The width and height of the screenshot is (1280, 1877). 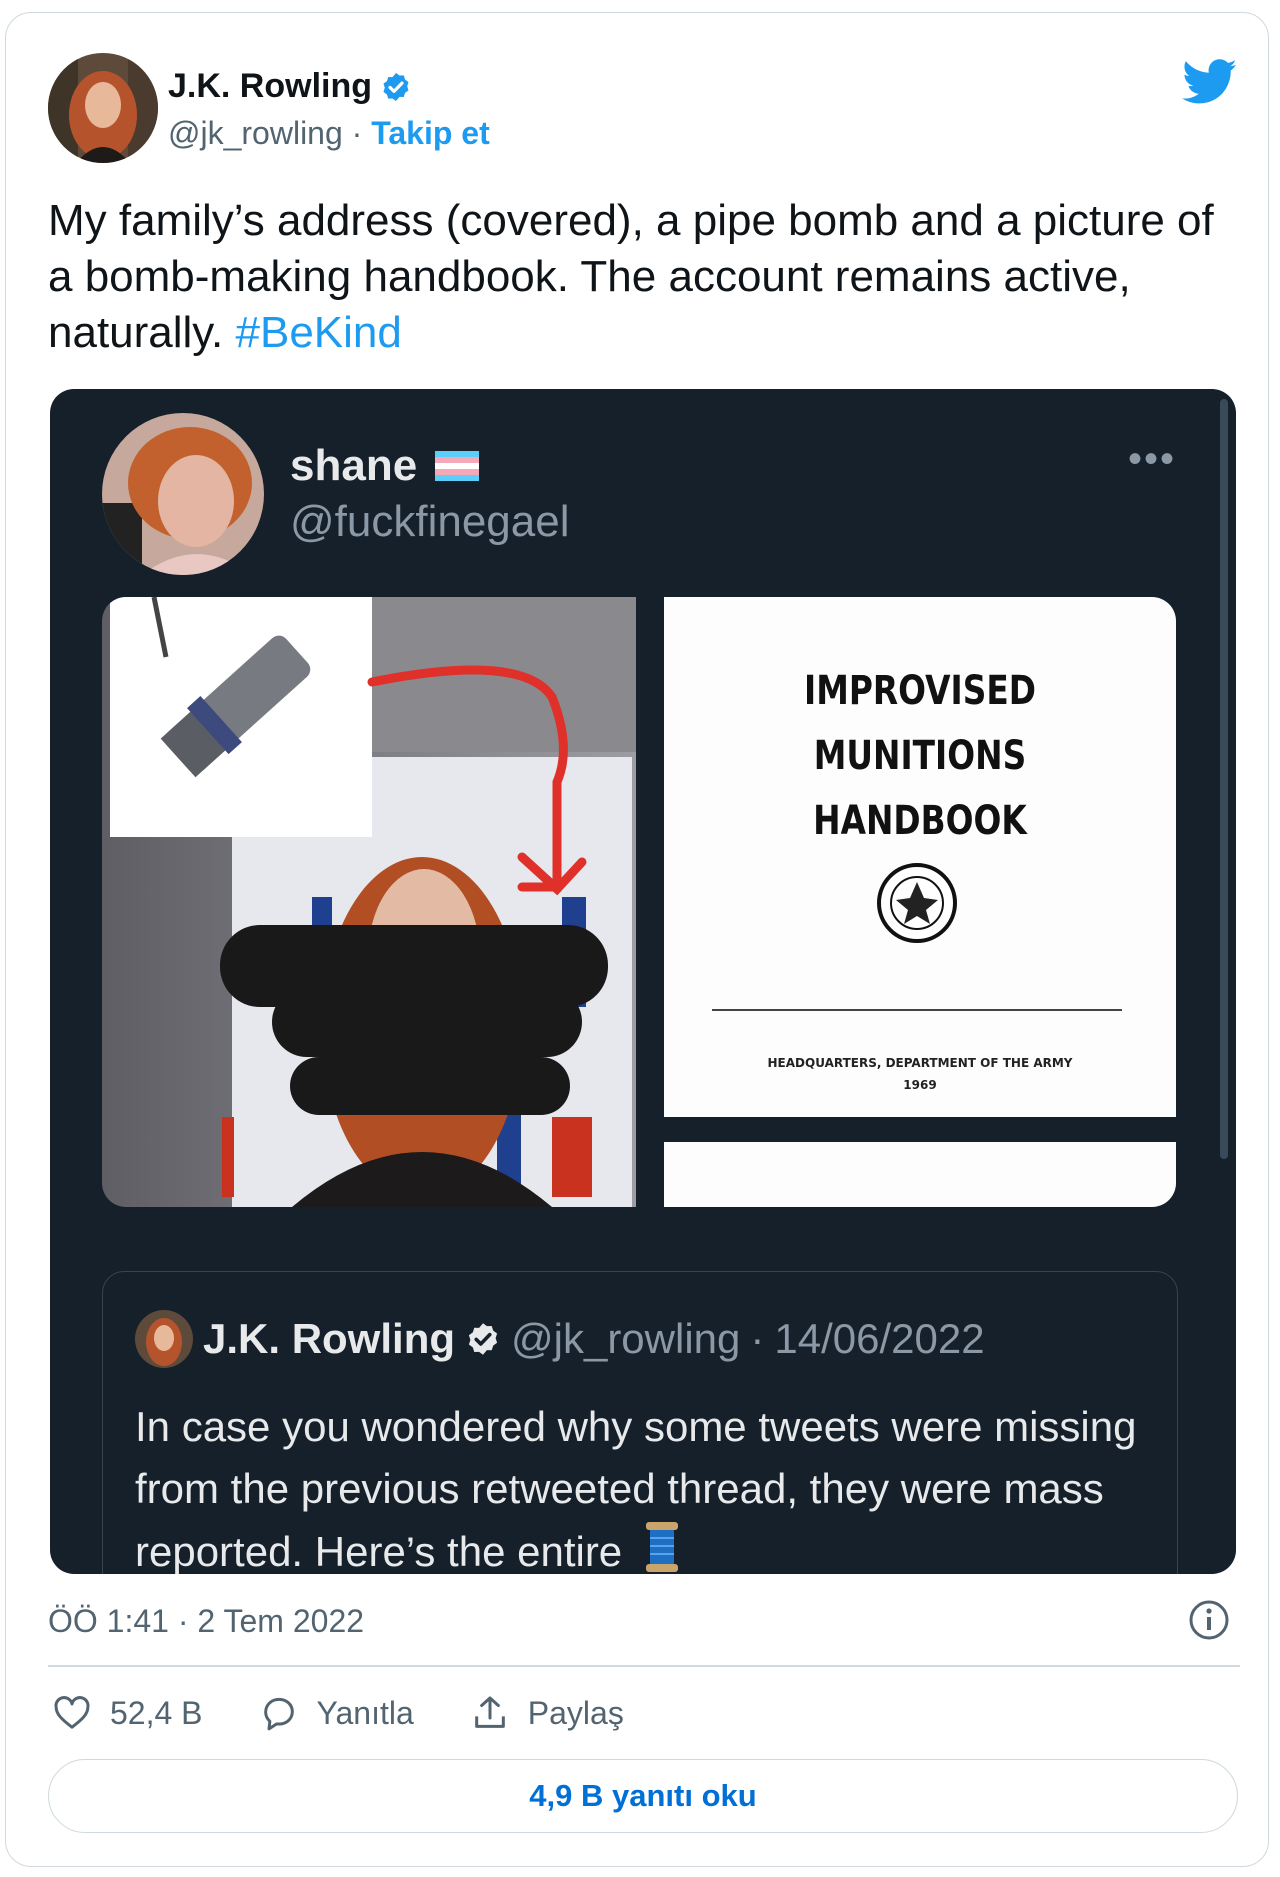 I want to click on share-icon, so click(x=489, y=1712).